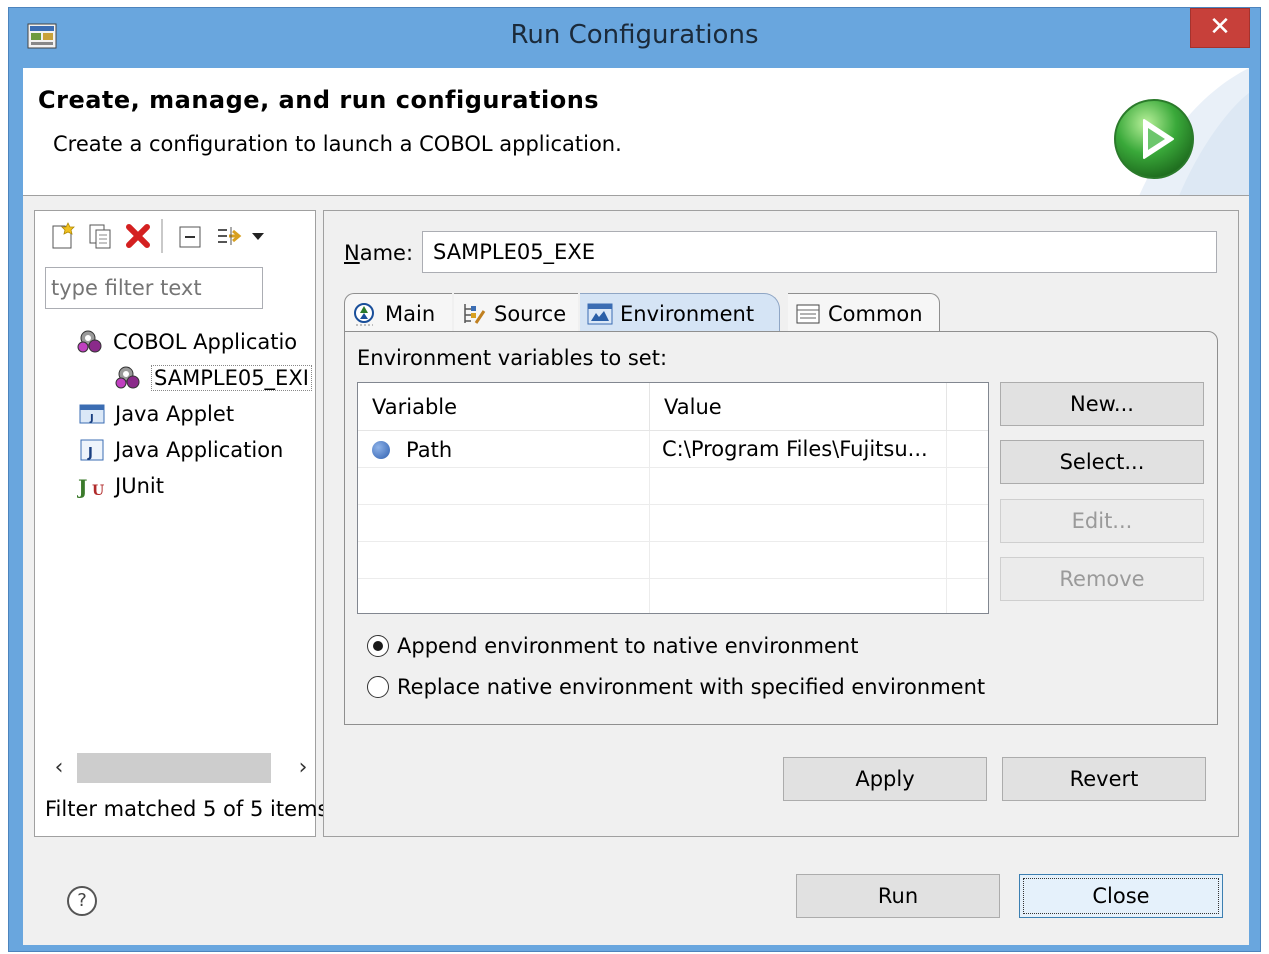  I want to click on tree-item-java-applet: J Java Applet, so click(155, 414).